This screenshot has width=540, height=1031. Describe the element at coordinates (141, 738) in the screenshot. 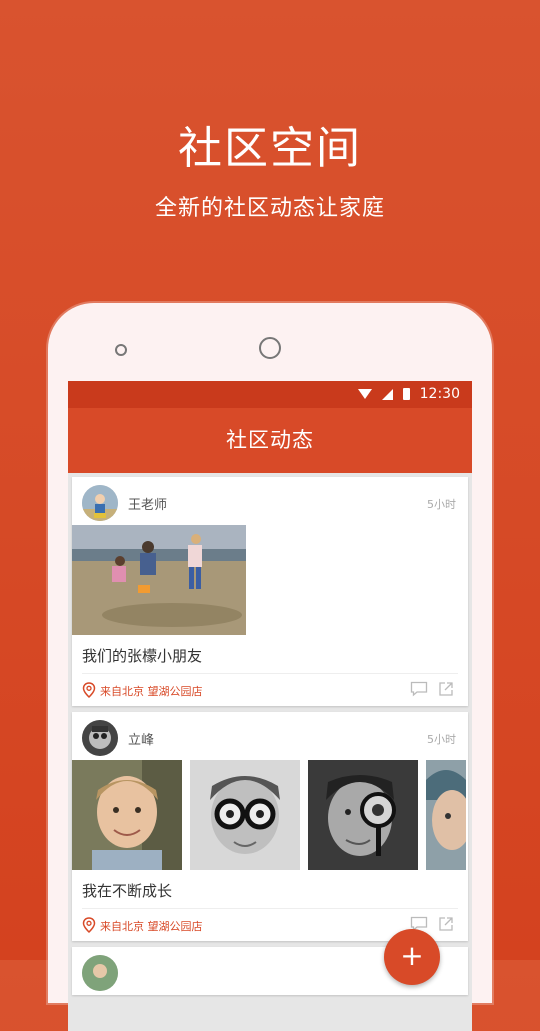

I see `author-name: 立峰` at that location.